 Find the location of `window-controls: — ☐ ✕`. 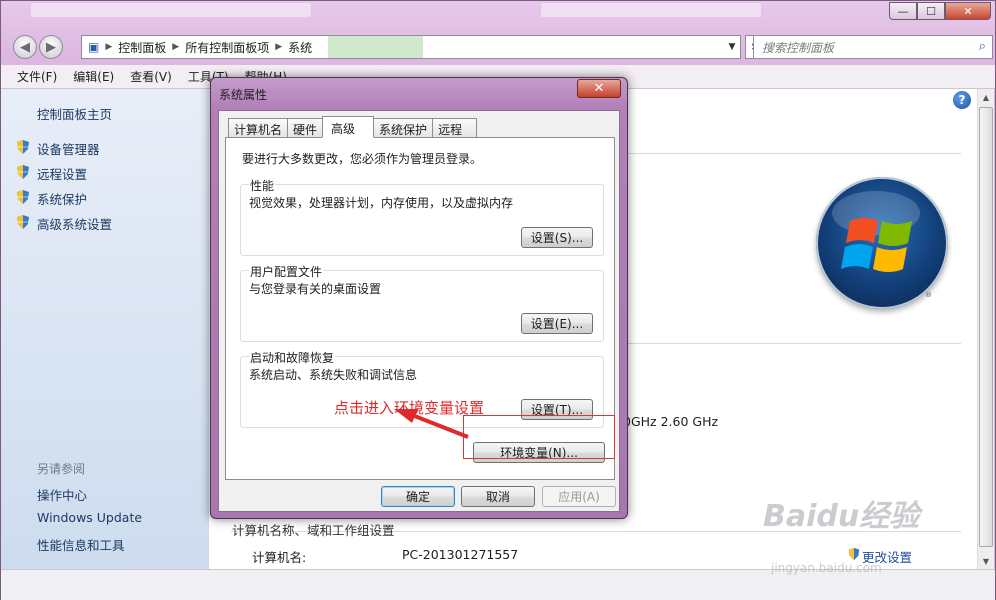

window-controls: — ☐ ✕ is located at coordinates (940, 11).